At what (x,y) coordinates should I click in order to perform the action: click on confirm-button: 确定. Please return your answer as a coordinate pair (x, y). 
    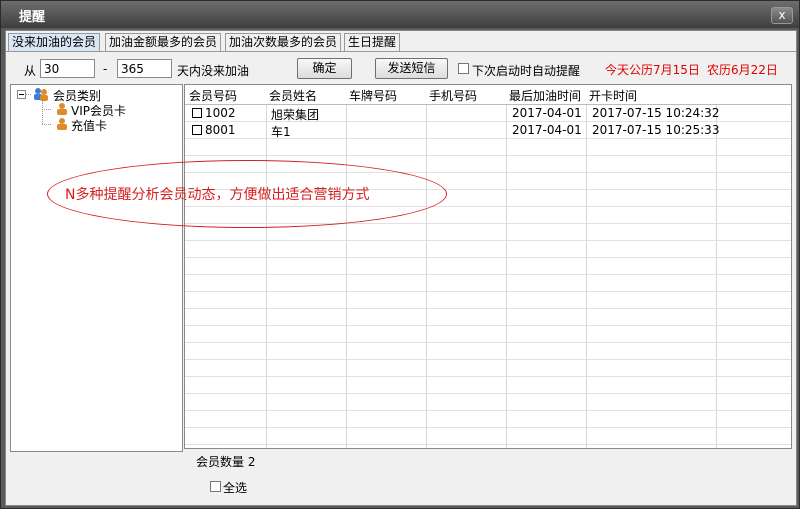
    Looking at the image, I should click on (324, 68).